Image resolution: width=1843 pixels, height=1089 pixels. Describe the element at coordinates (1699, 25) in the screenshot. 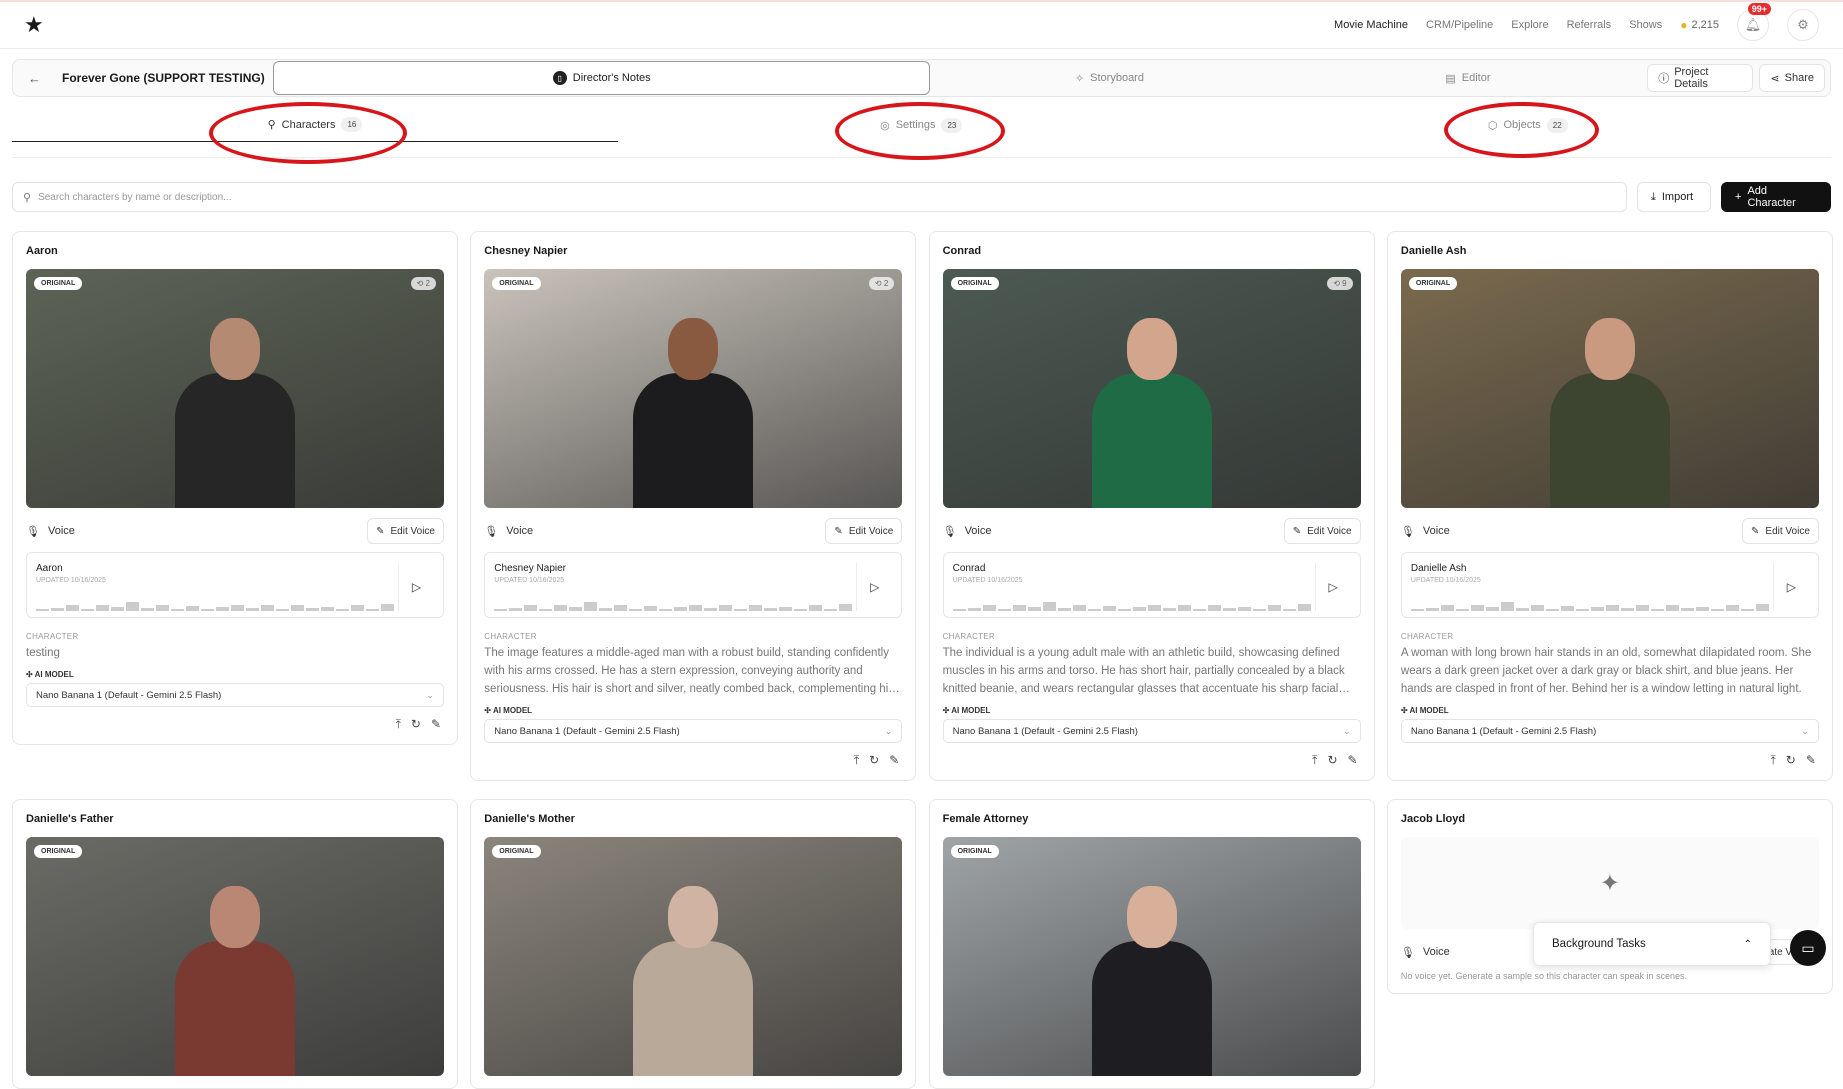

I see `credits-display: ● 2,215` at that location.